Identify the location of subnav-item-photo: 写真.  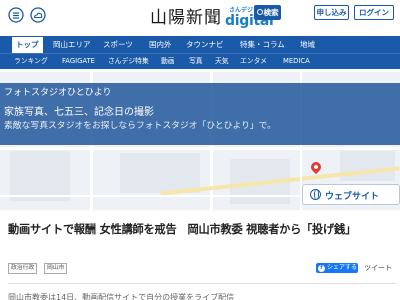
(196, 61).